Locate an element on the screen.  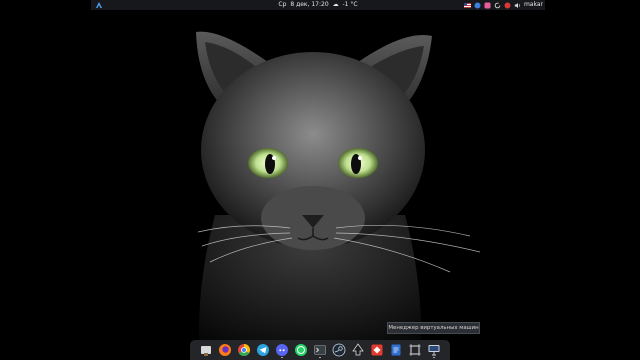
dock-item-screenshot is located at coordinates (415, 350).